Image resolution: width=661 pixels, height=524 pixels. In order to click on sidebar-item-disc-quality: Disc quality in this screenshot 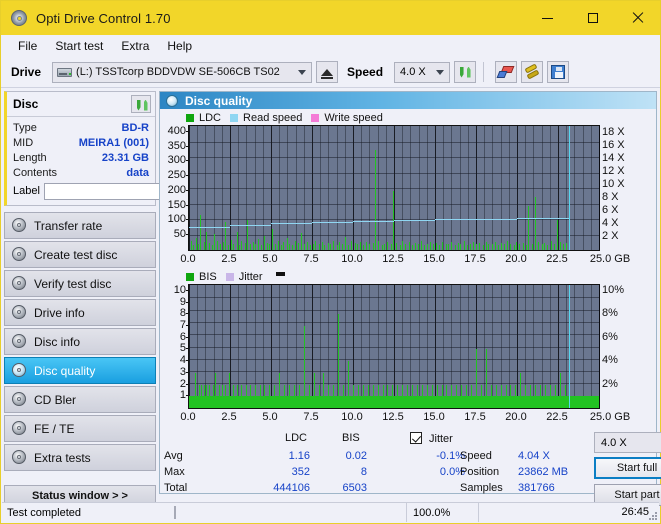, I will do `click(80, 370)`.